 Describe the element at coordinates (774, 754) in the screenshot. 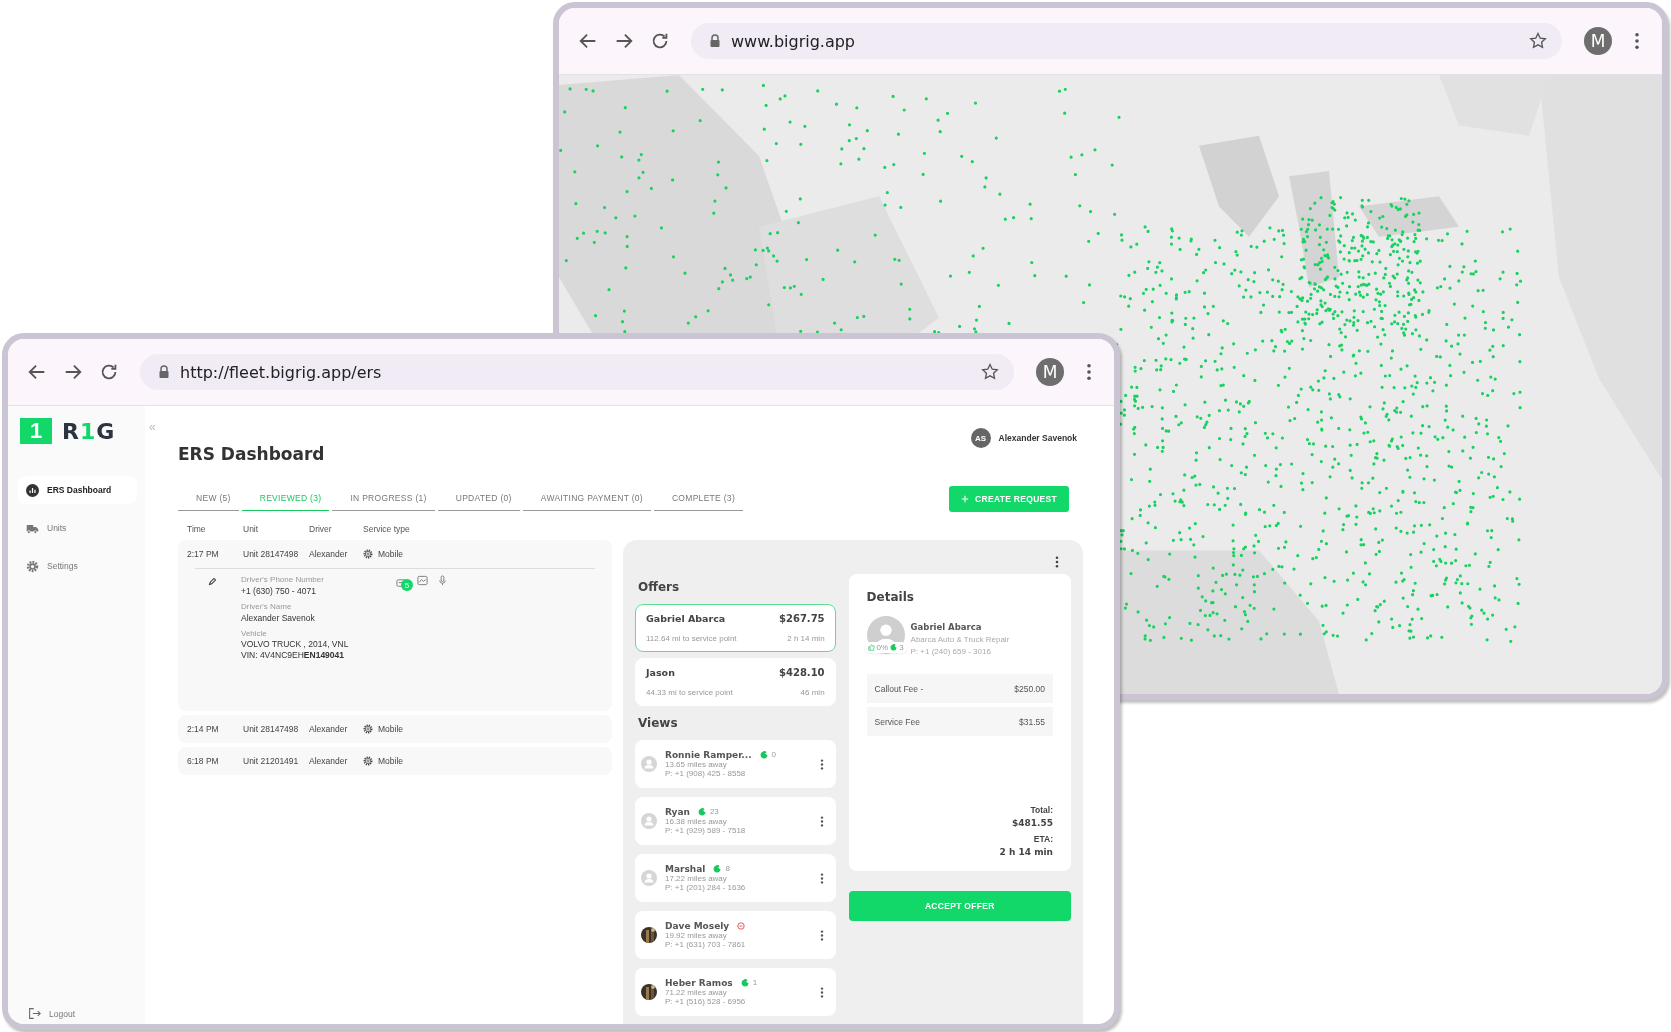

I see `job-count: 0` at that location.